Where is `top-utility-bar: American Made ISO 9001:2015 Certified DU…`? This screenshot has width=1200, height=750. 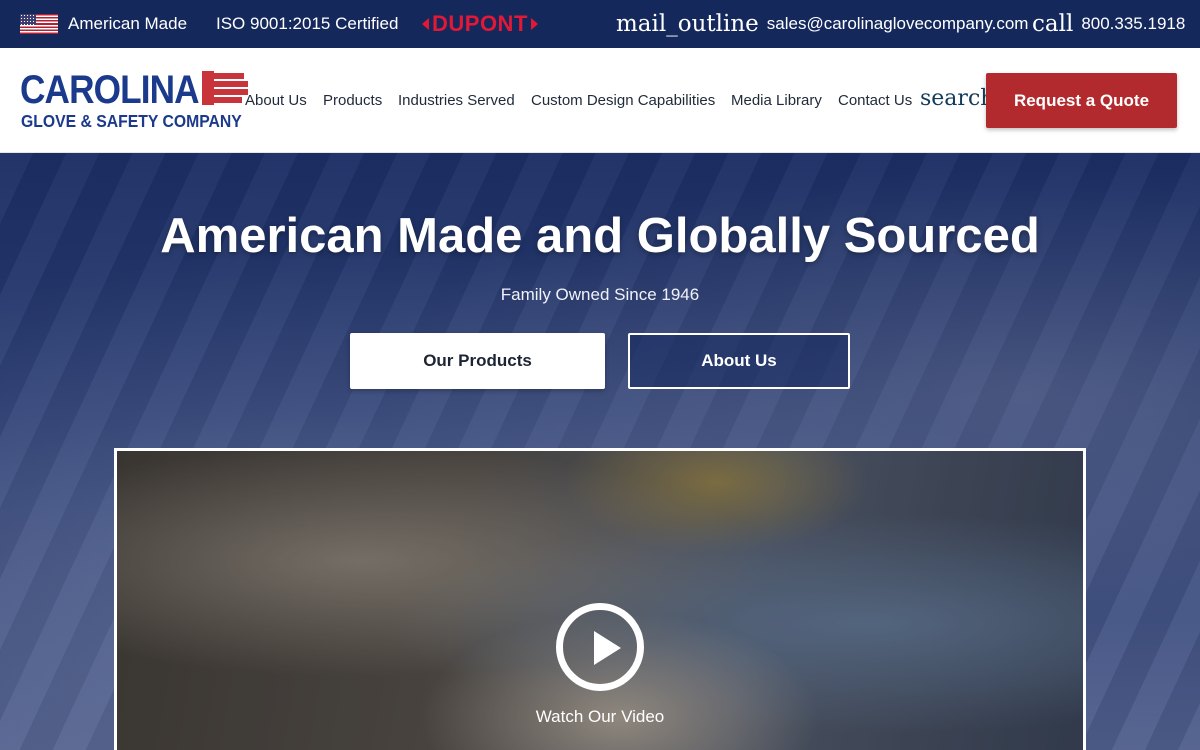 top-utility-bar: American Made ISO 9001:2015 Certified DU… is located at coordinates (600, 24).